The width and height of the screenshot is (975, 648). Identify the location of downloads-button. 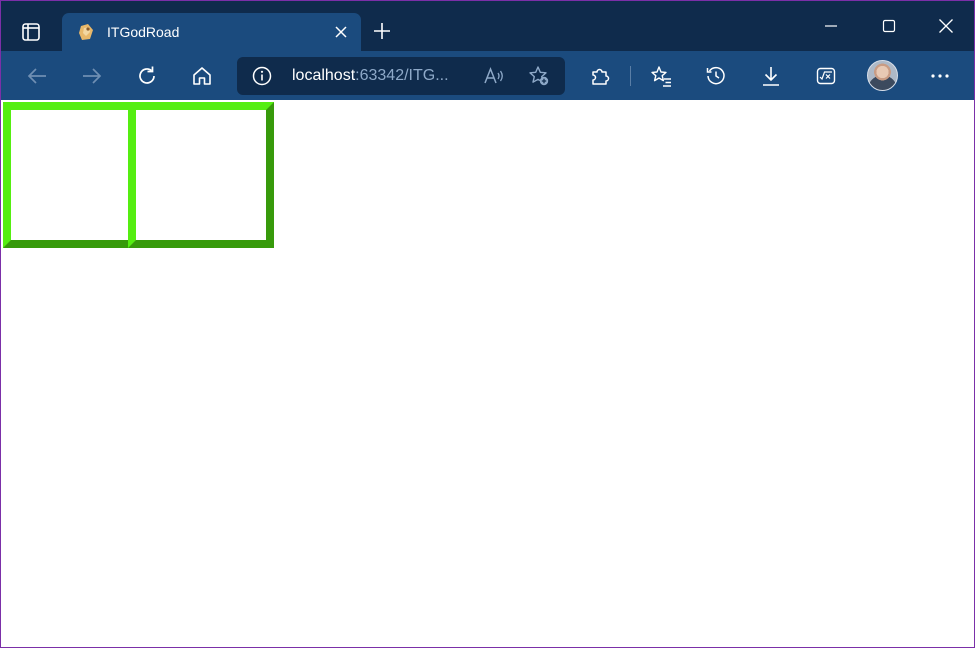
(771, 76).